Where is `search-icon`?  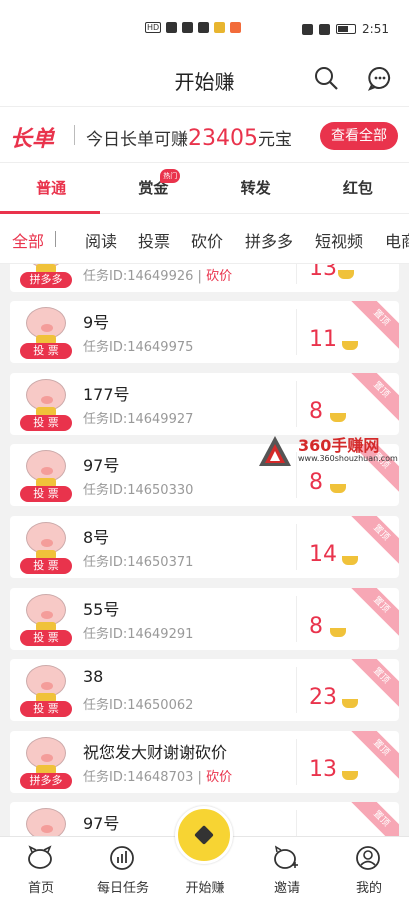
search-icon is located at coordinates (326, 78).